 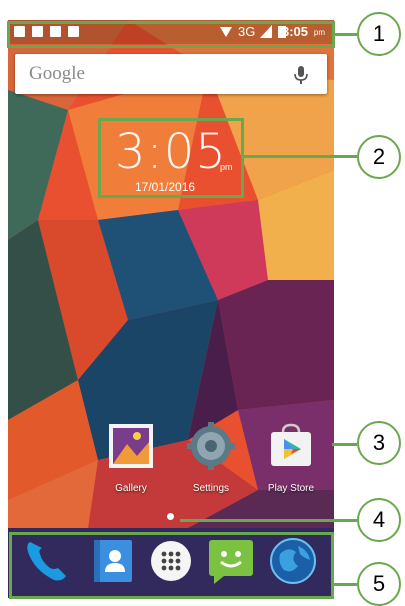 I want to click on mic-icon, so click(x=301, y=75).